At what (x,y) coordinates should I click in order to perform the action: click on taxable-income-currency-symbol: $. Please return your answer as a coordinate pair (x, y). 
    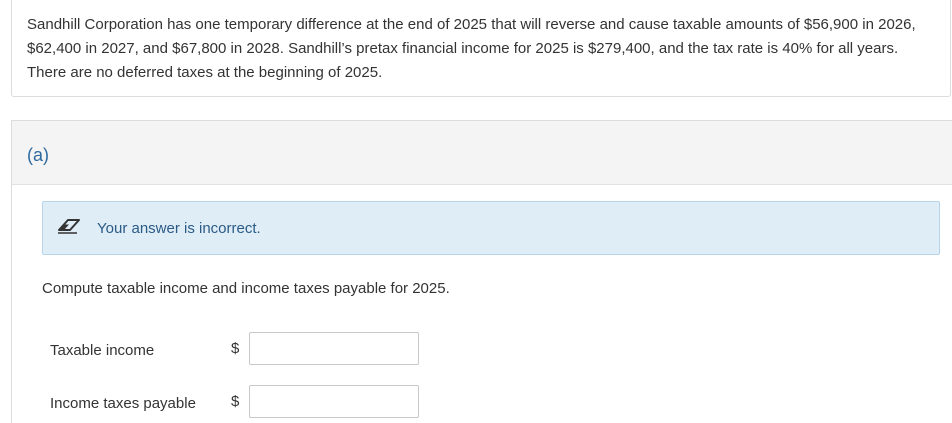
    Looking at the image, I should click on (235, 348).